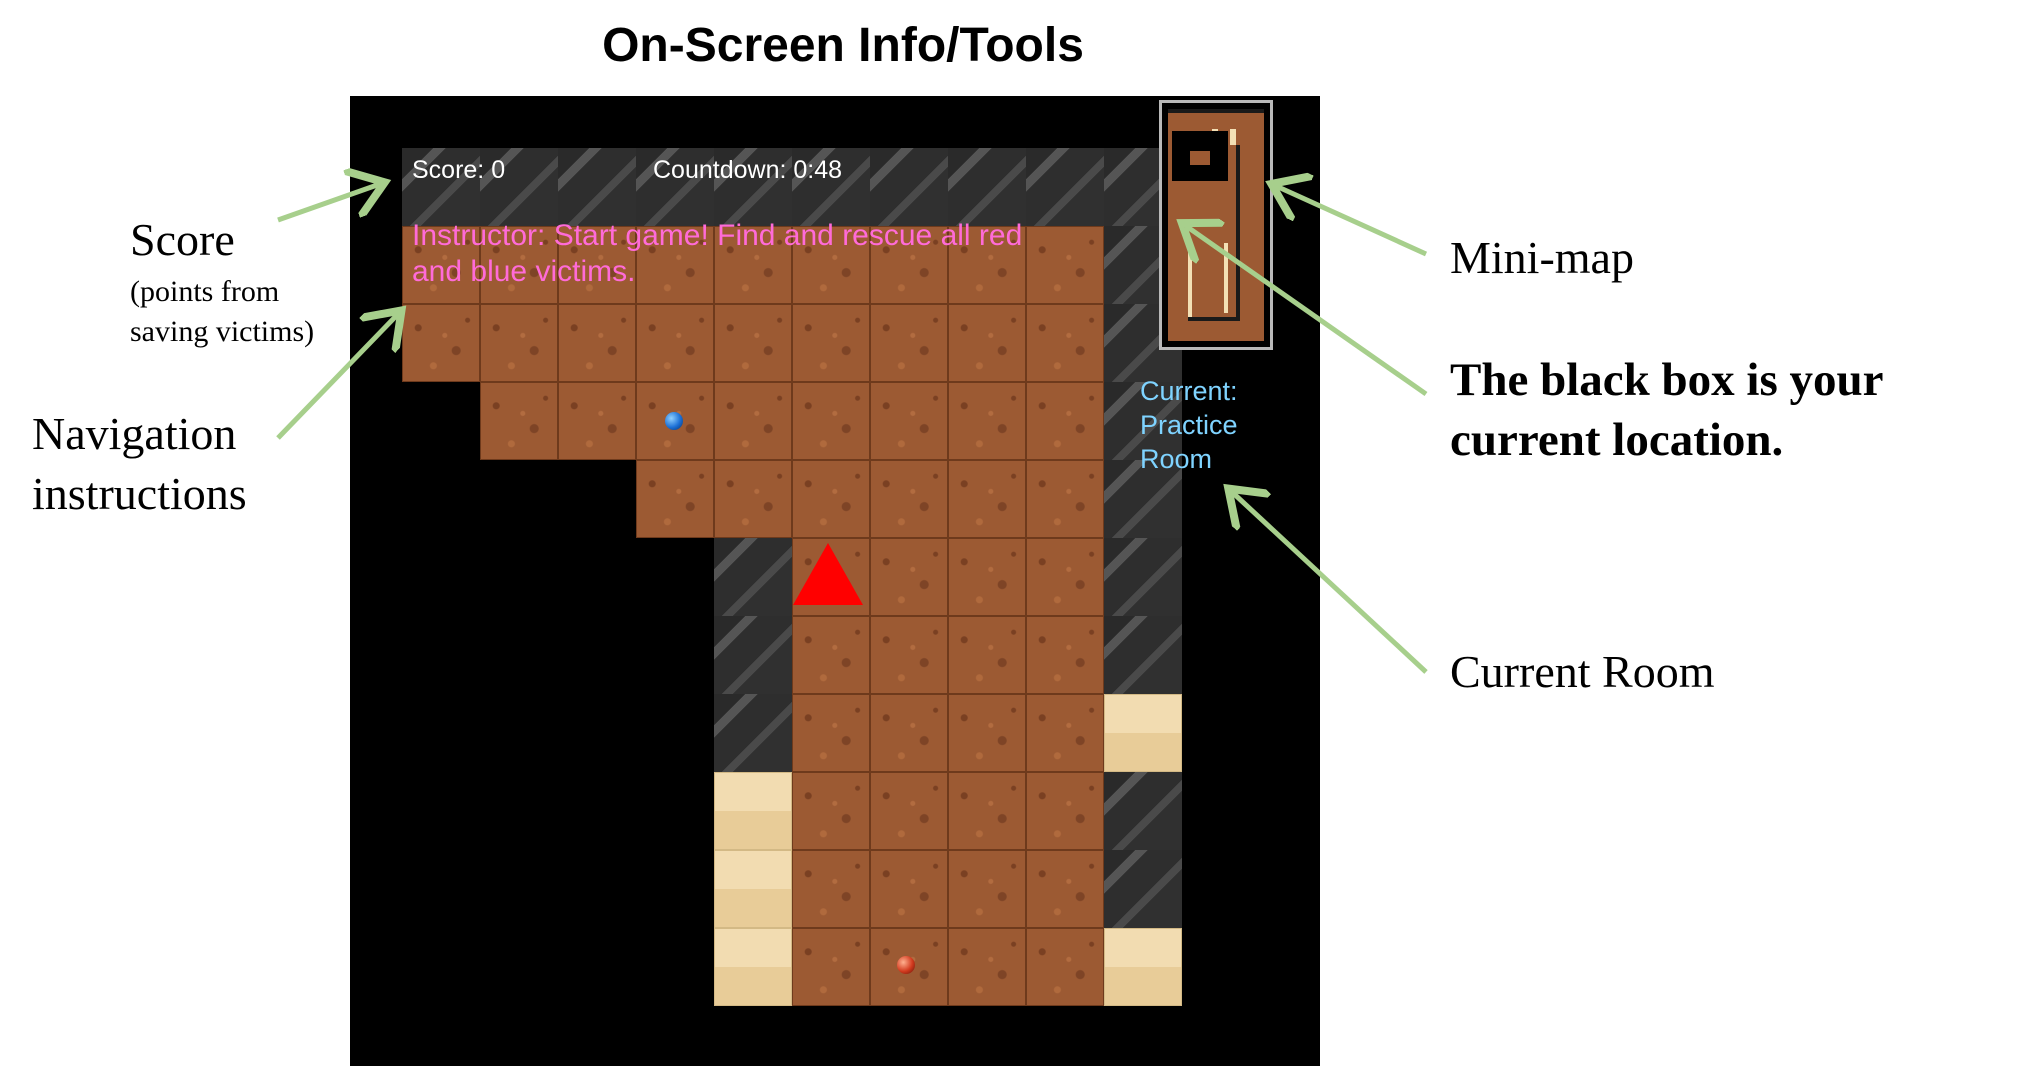 This screenshot has width=2018, height=1066. What do you see at coordinates (1189, 391) in the screenshot?
I see `room-label-line: Current:` at bounding box center [1189, 391].